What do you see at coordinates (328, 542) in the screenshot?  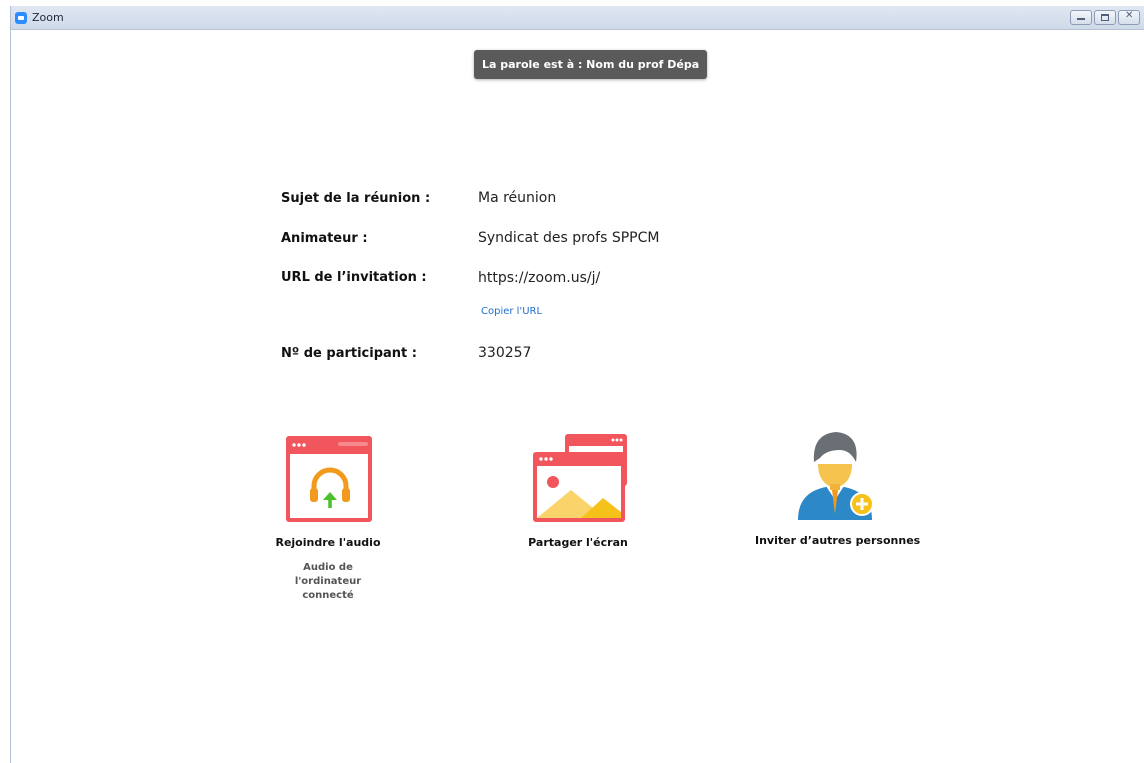 I see `join-audio-label: Rejoindre l'audio` at bounding box center [328, 542].